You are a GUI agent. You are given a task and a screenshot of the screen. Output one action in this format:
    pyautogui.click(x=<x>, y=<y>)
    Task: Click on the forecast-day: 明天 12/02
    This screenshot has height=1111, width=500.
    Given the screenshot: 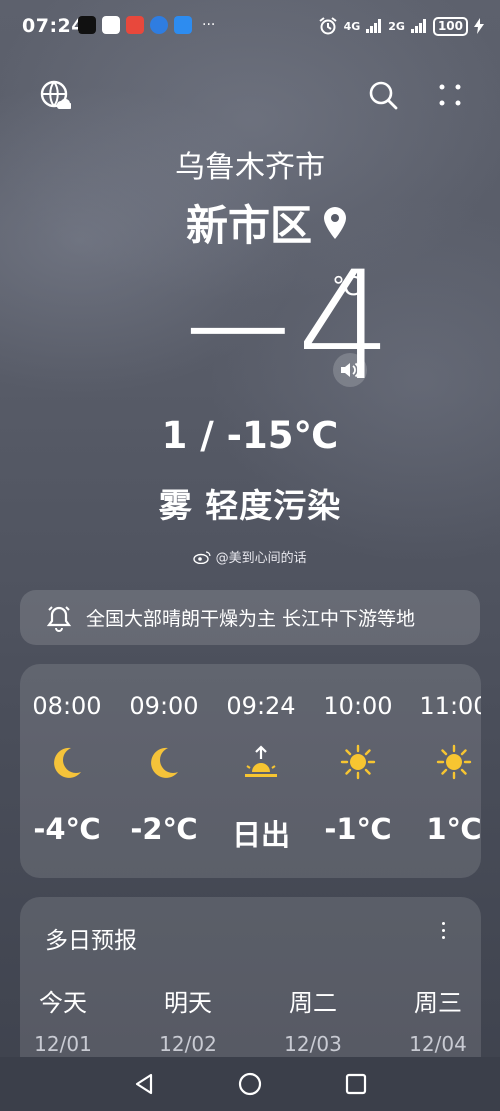 What is the action you would take?
    pyautogui.click(x=188, y=1019)
    